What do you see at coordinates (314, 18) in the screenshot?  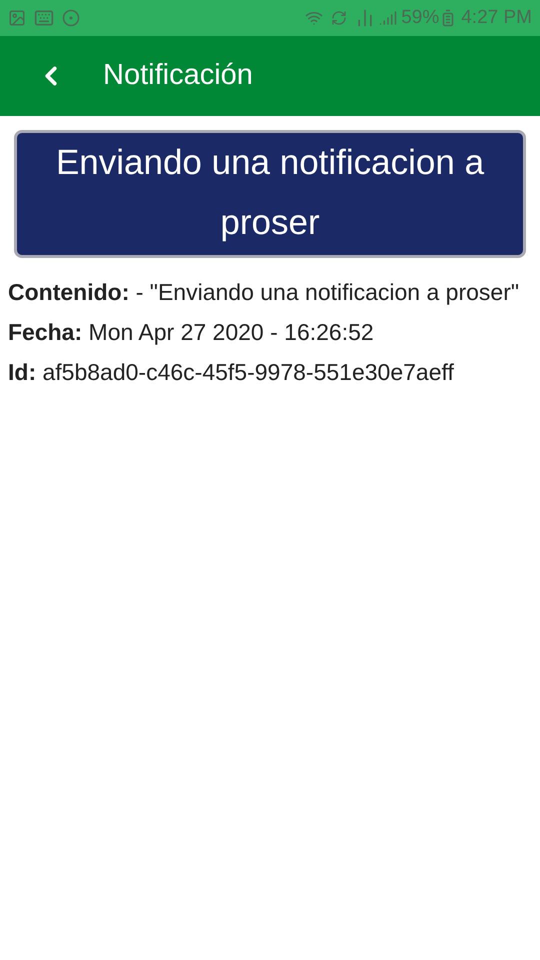 I see `wifi-icon` at bounding box center [314, 18].